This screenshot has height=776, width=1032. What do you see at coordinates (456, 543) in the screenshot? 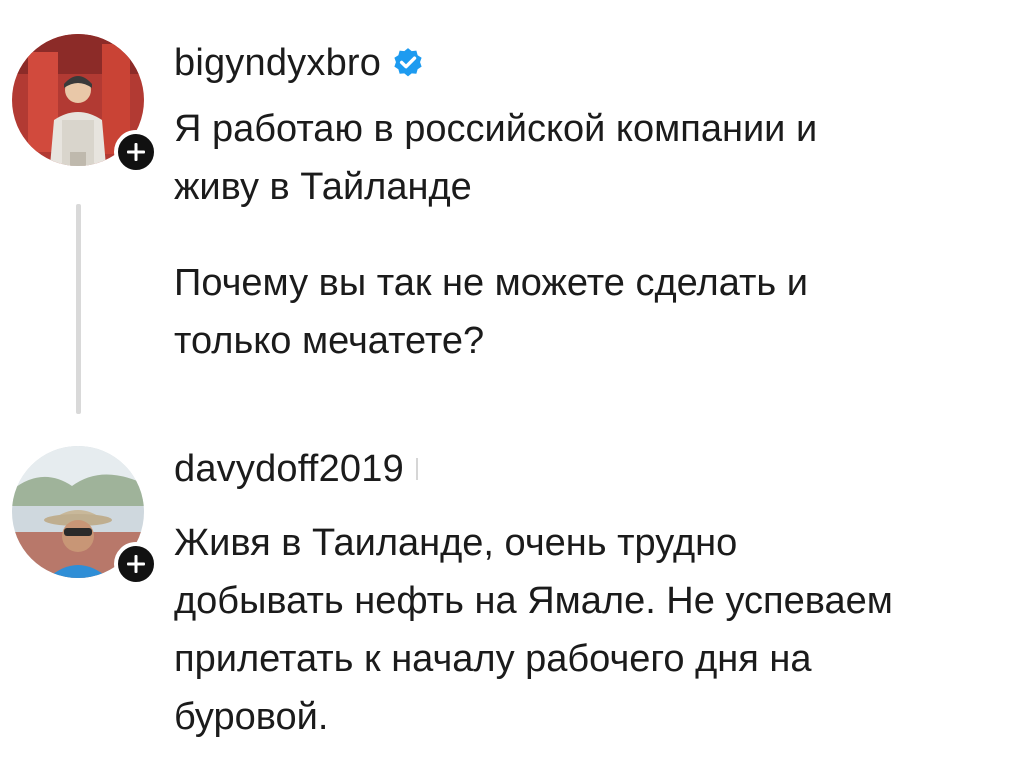
I see `comment-line: Живя в Таиланде, очень трудно` at bounding box center [456, 543].